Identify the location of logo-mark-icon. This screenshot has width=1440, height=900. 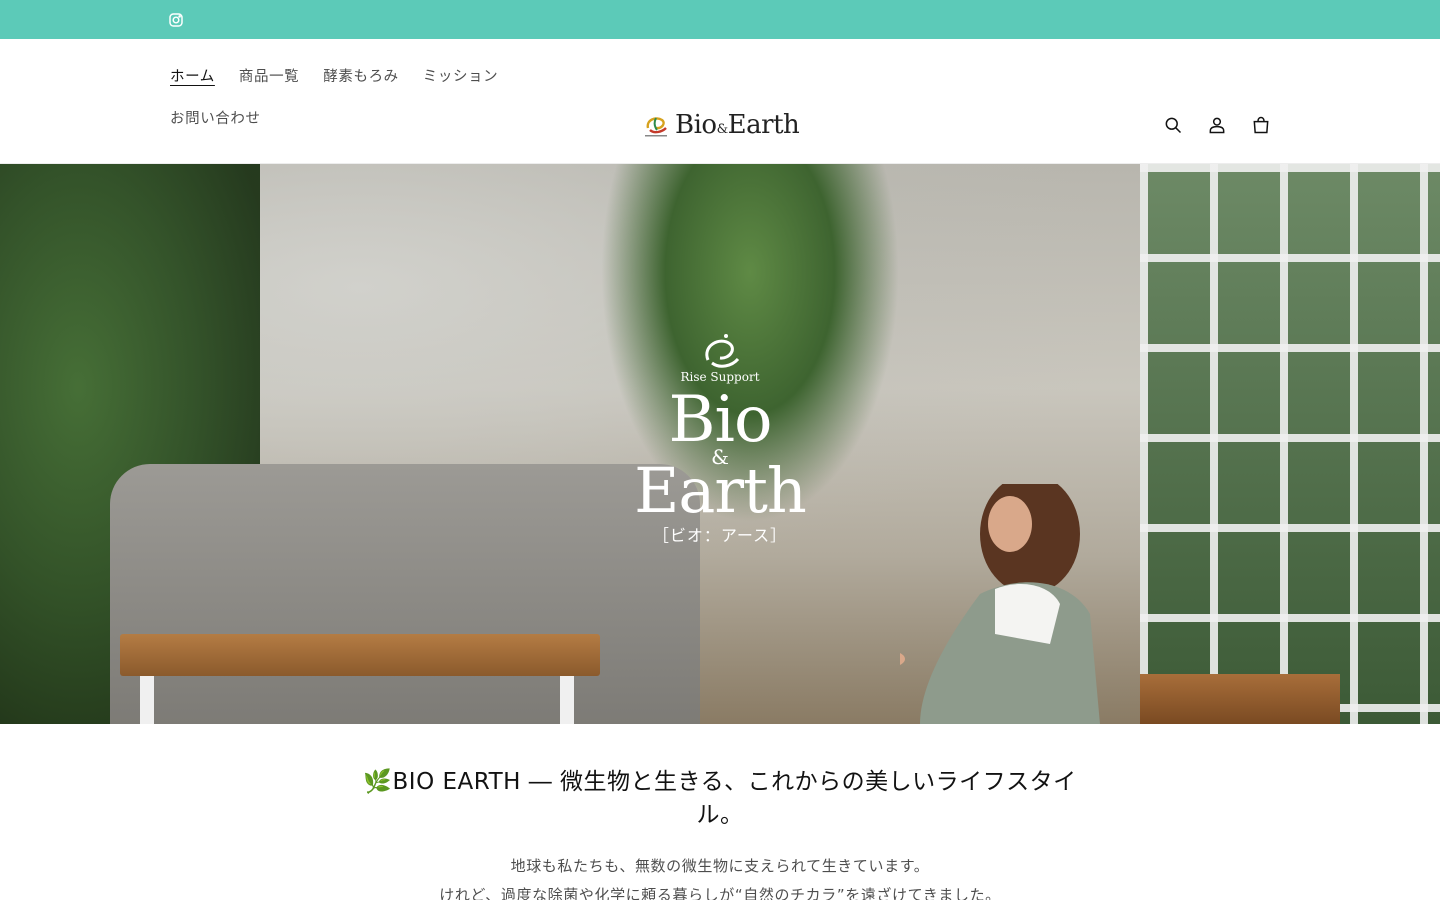
(656, 127).